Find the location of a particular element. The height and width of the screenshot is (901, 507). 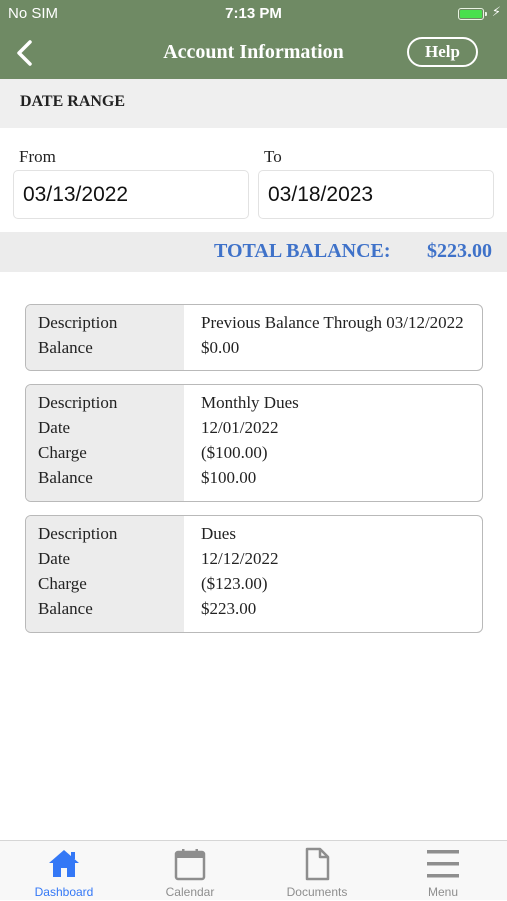

row-value: ($100.00) is located at coordinates (234, 452).